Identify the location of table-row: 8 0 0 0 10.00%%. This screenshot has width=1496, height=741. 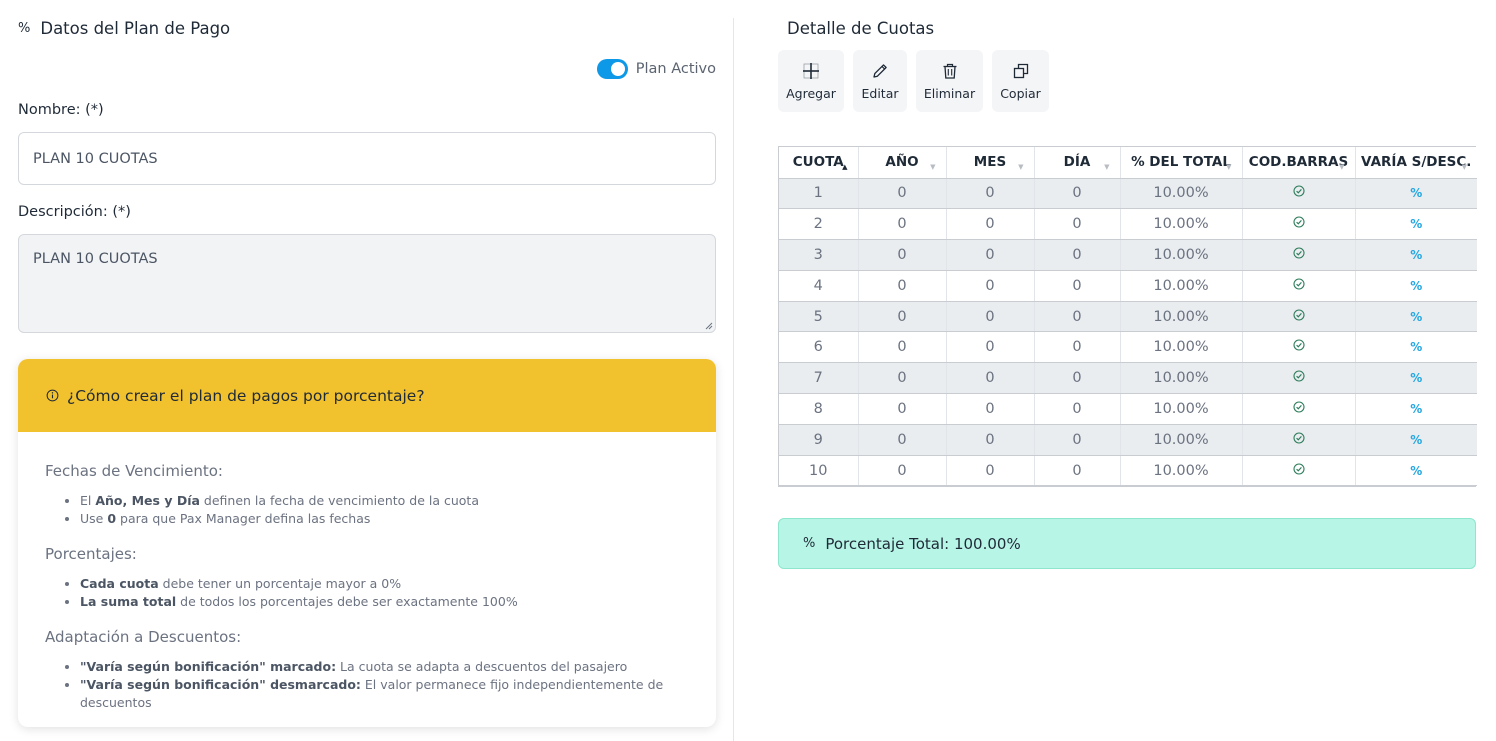
(1128, 409).